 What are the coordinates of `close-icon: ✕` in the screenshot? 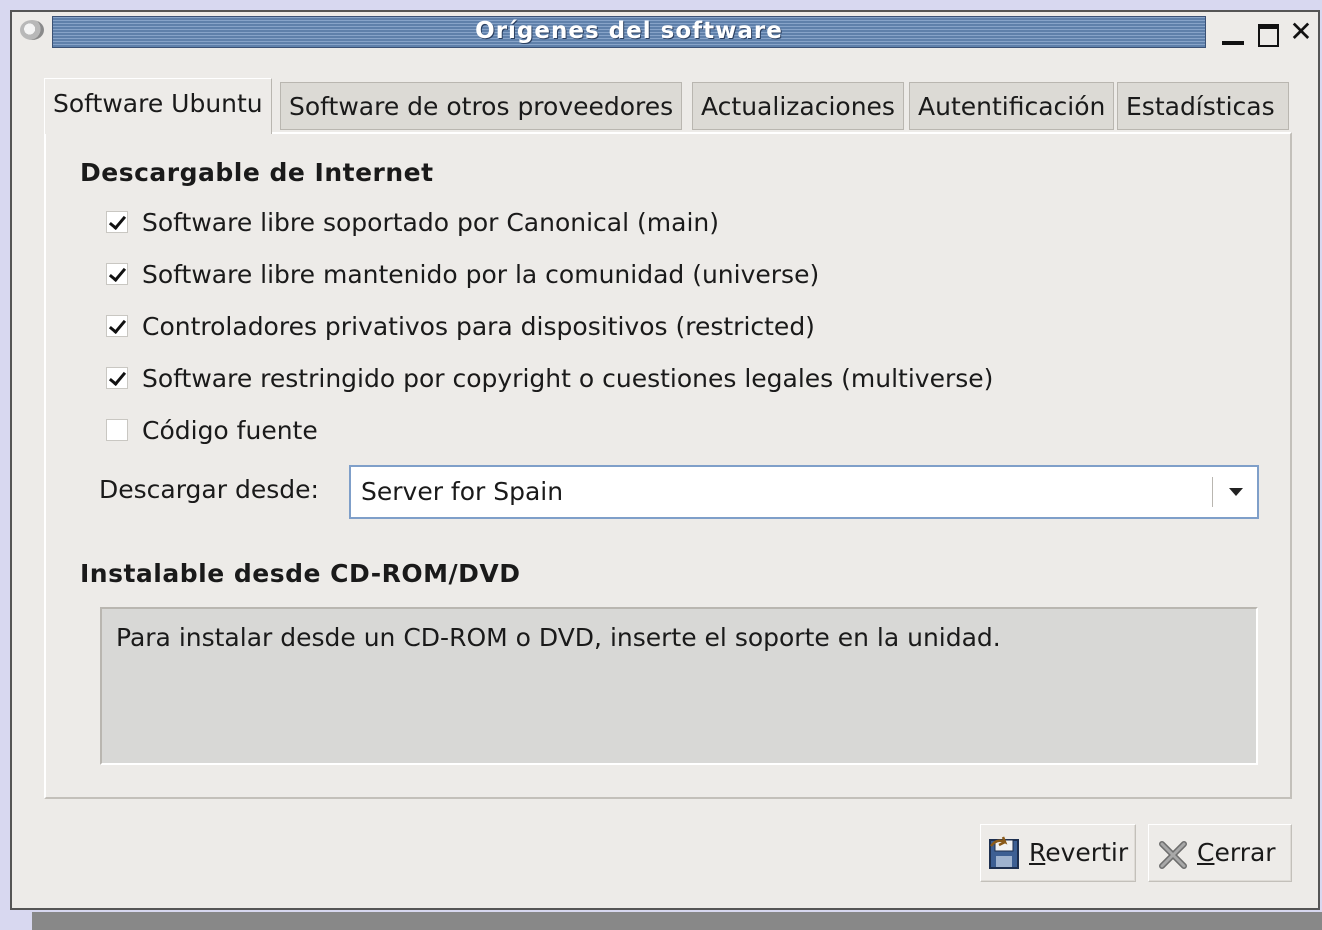 It's located at (1301, 32).